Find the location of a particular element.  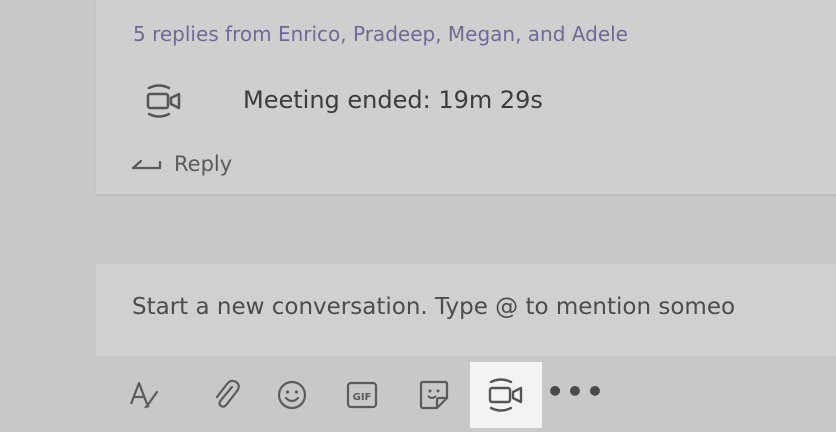

gif-icon: GIF is located at coordinates (362, 395).